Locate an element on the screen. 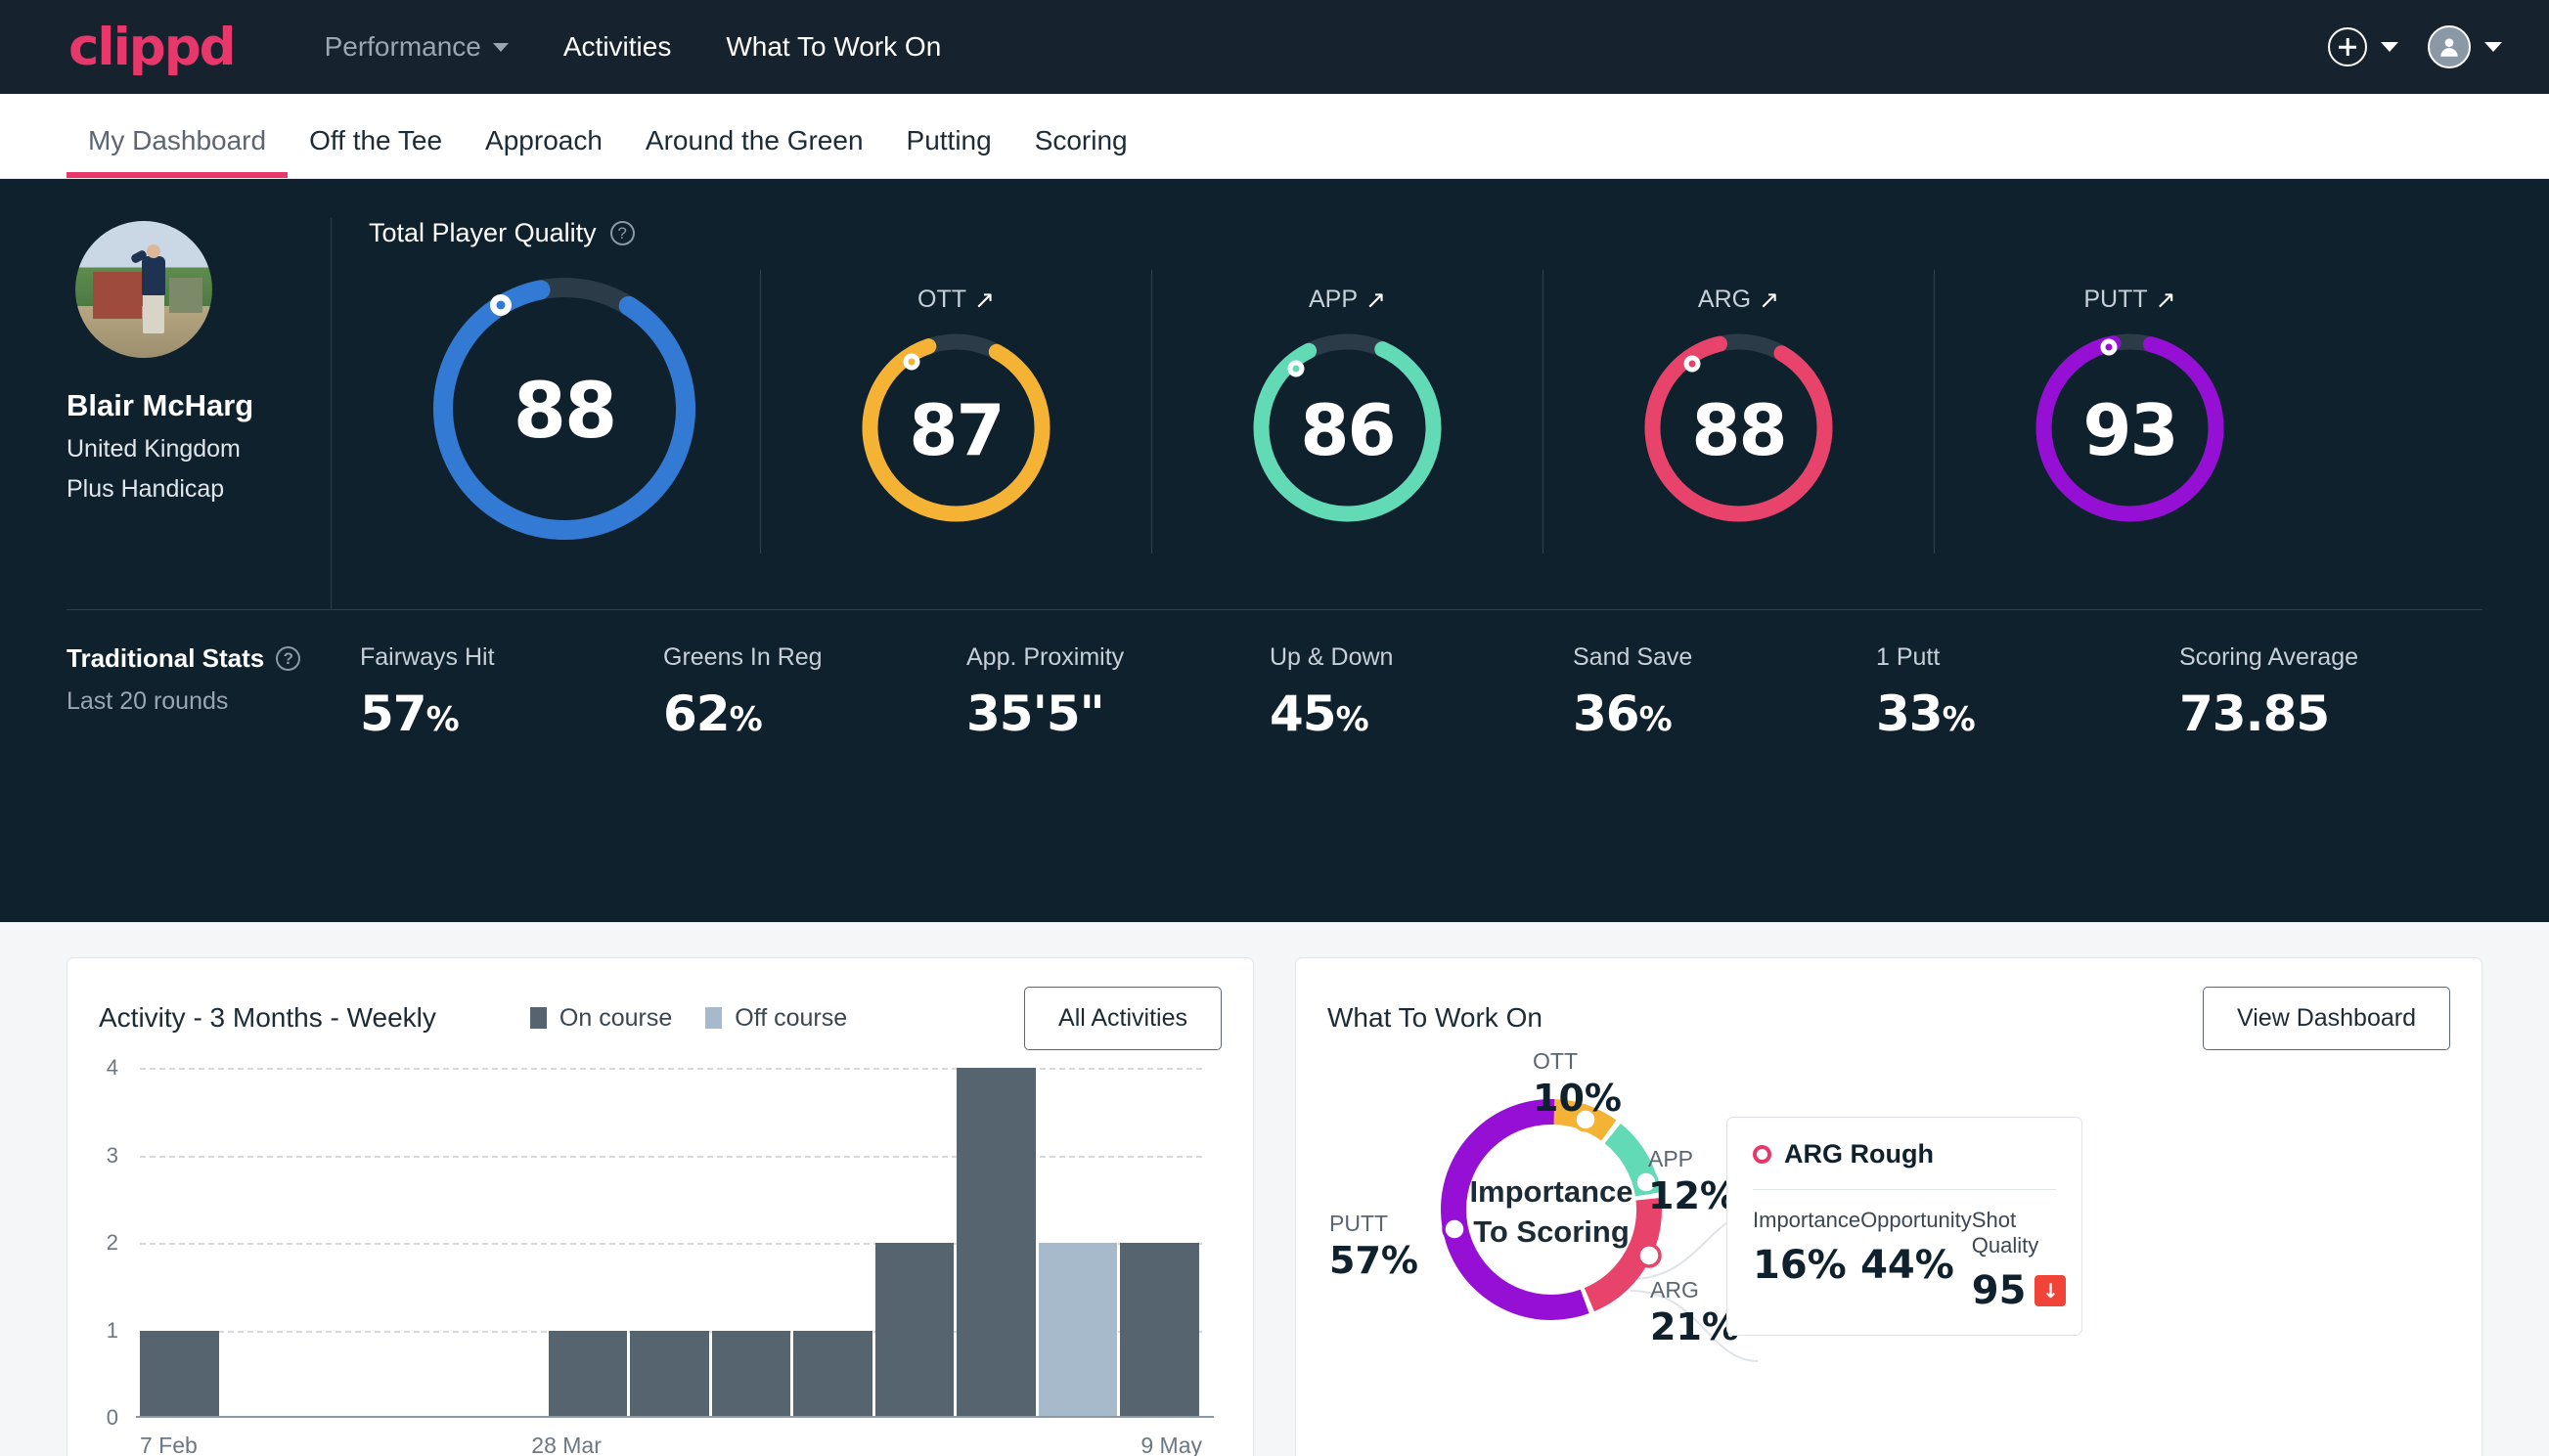 The image size is (2549, 1456). gauge-arg: ARG ↗ 88 is located at coordinates (1739, 411).